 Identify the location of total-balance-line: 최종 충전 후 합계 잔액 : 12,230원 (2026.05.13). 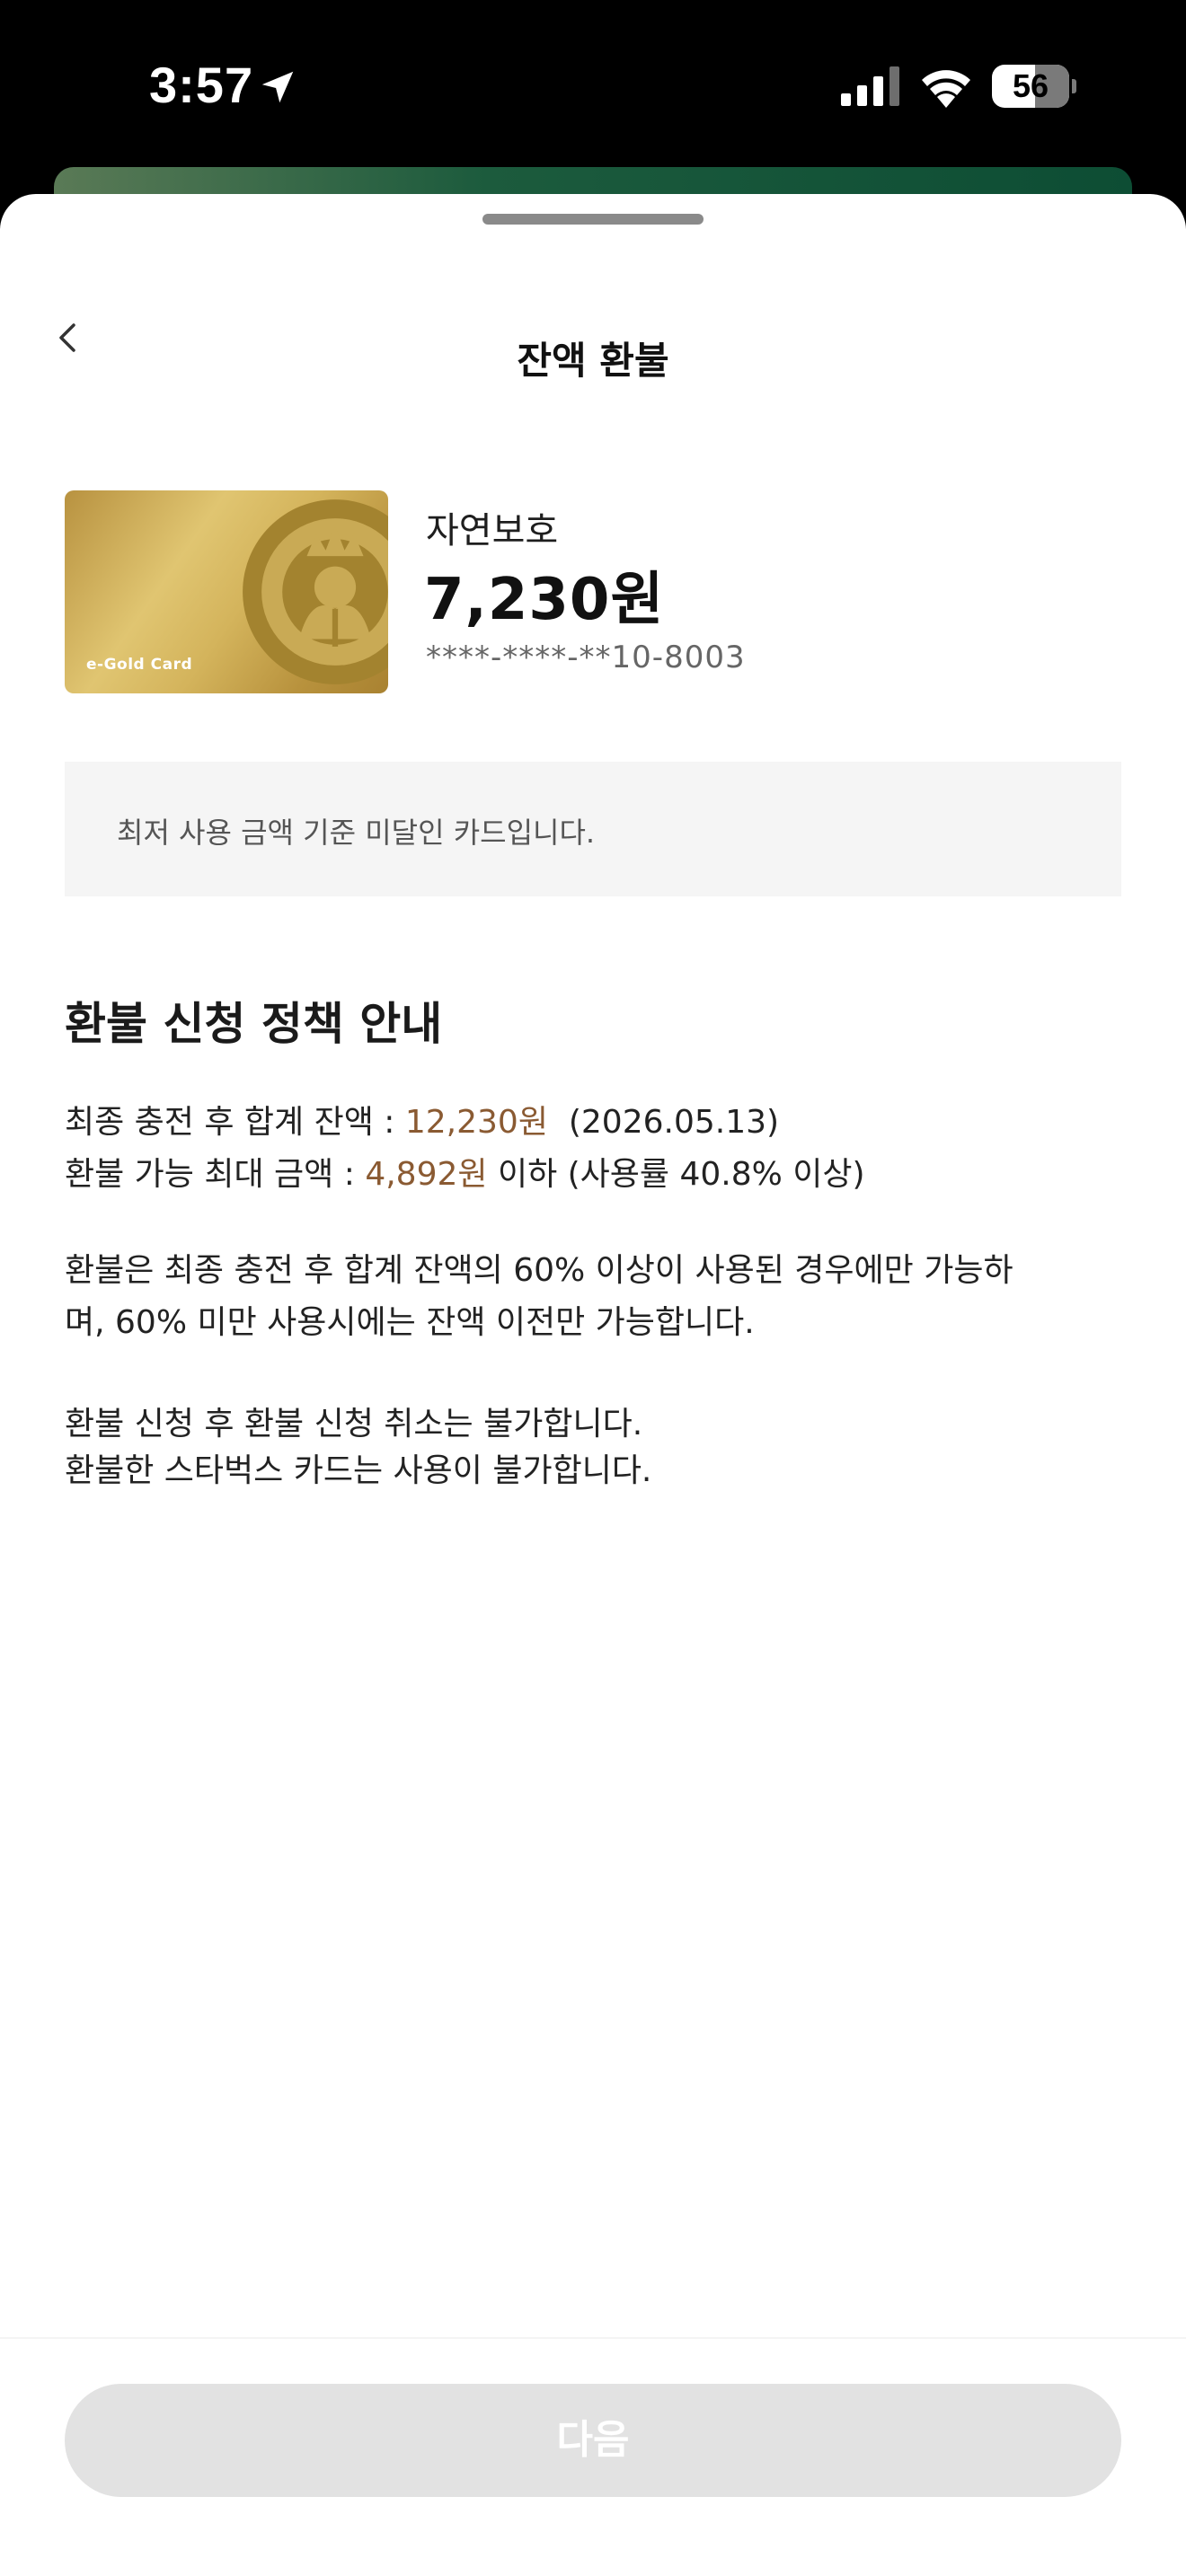
(422, 1119).